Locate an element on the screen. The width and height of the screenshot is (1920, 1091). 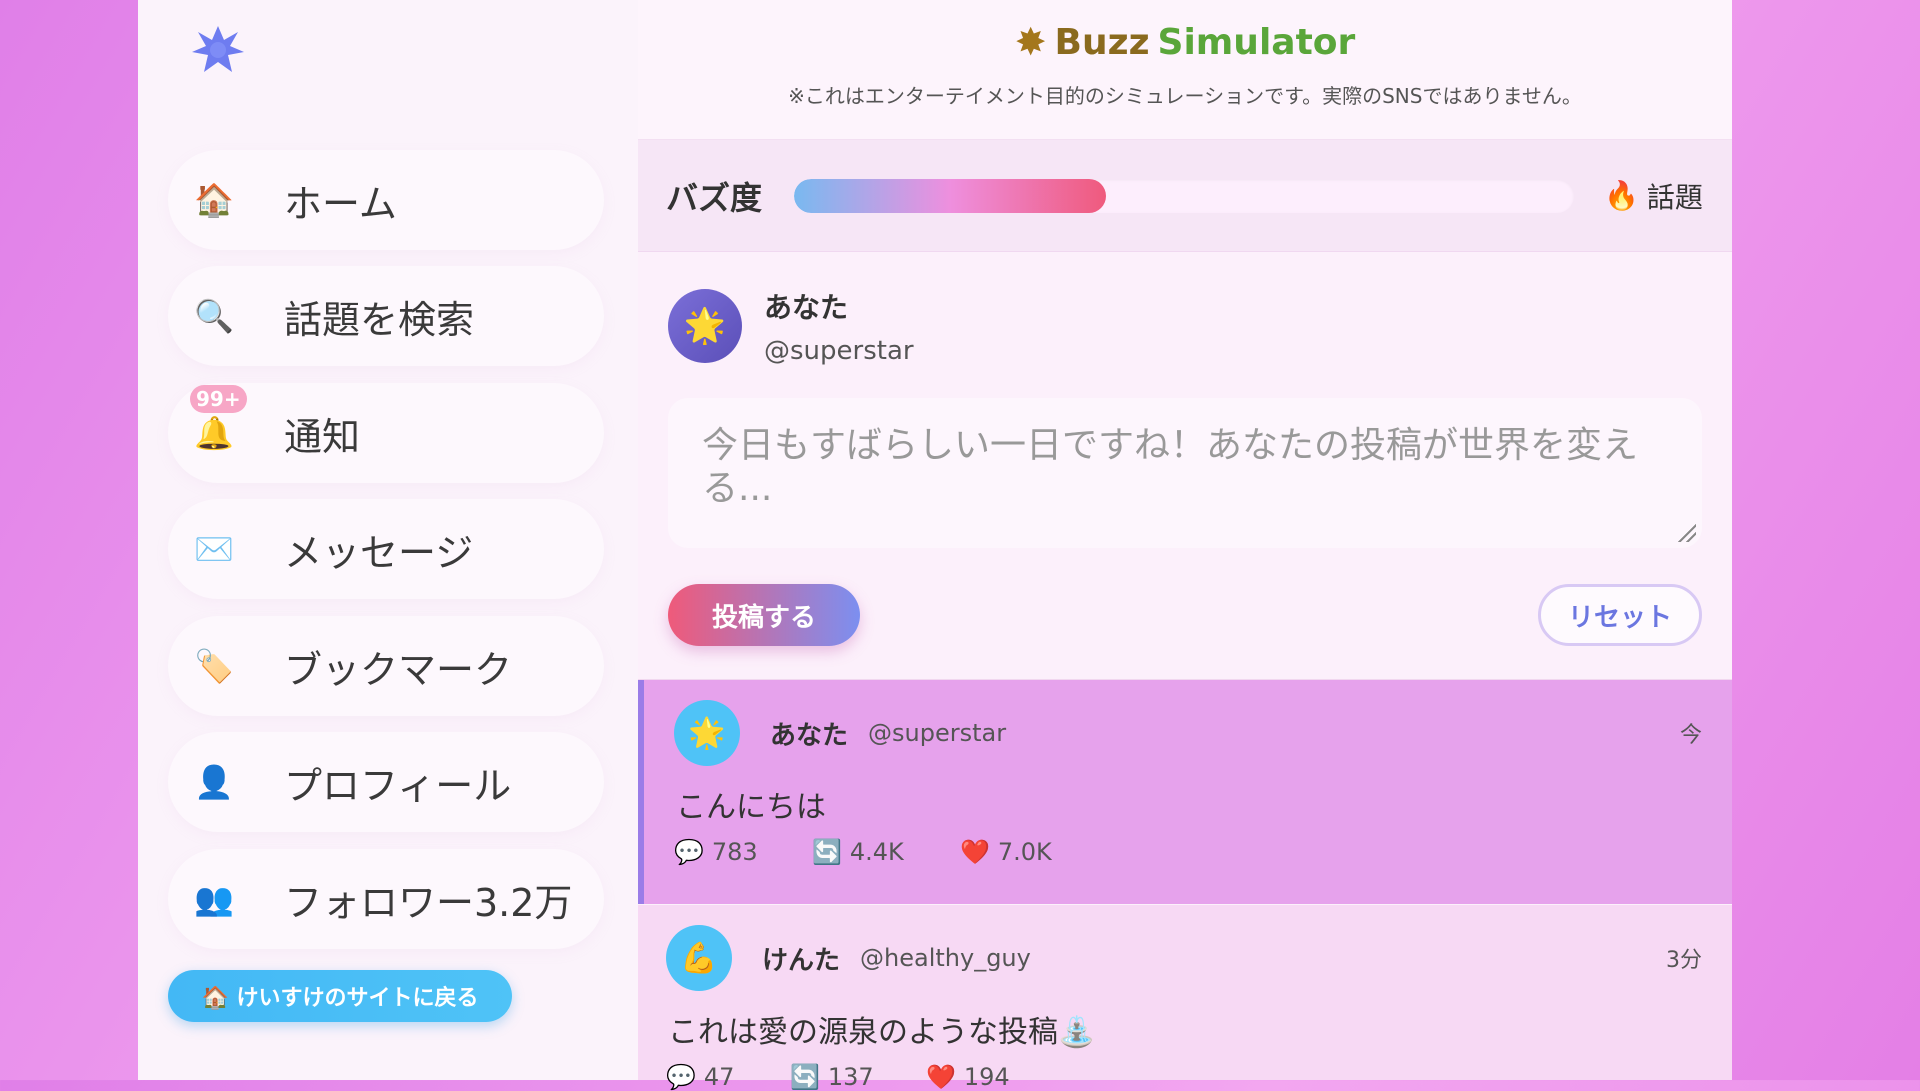
composer-user: 🌟 あなた @superstar is located at coordinates (1185, 326).